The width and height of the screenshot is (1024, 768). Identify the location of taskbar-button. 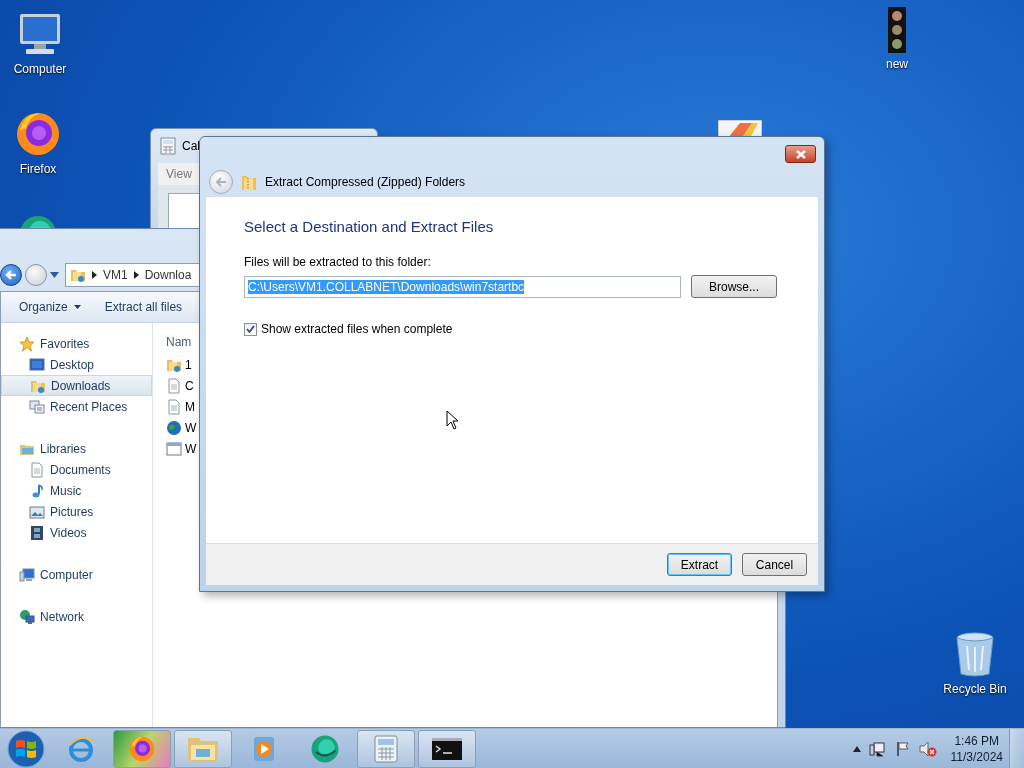
(447, 748).